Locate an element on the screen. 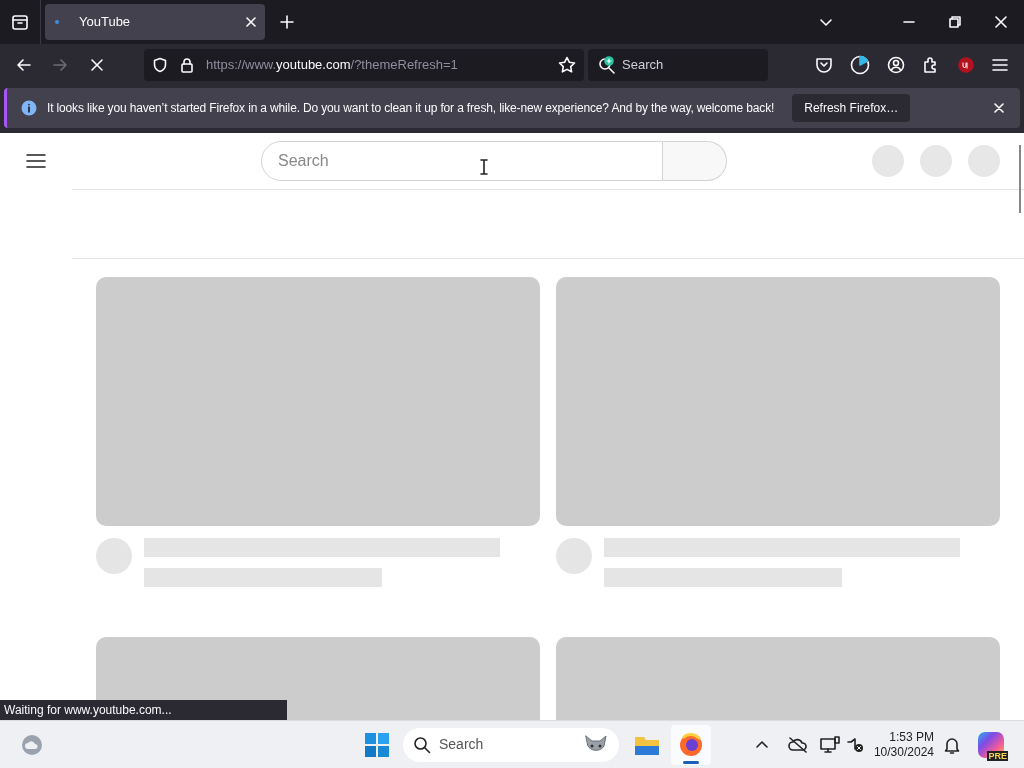 The image size is (1024, 768). browser-tab: YouTube is located at coordinates (155, 22).